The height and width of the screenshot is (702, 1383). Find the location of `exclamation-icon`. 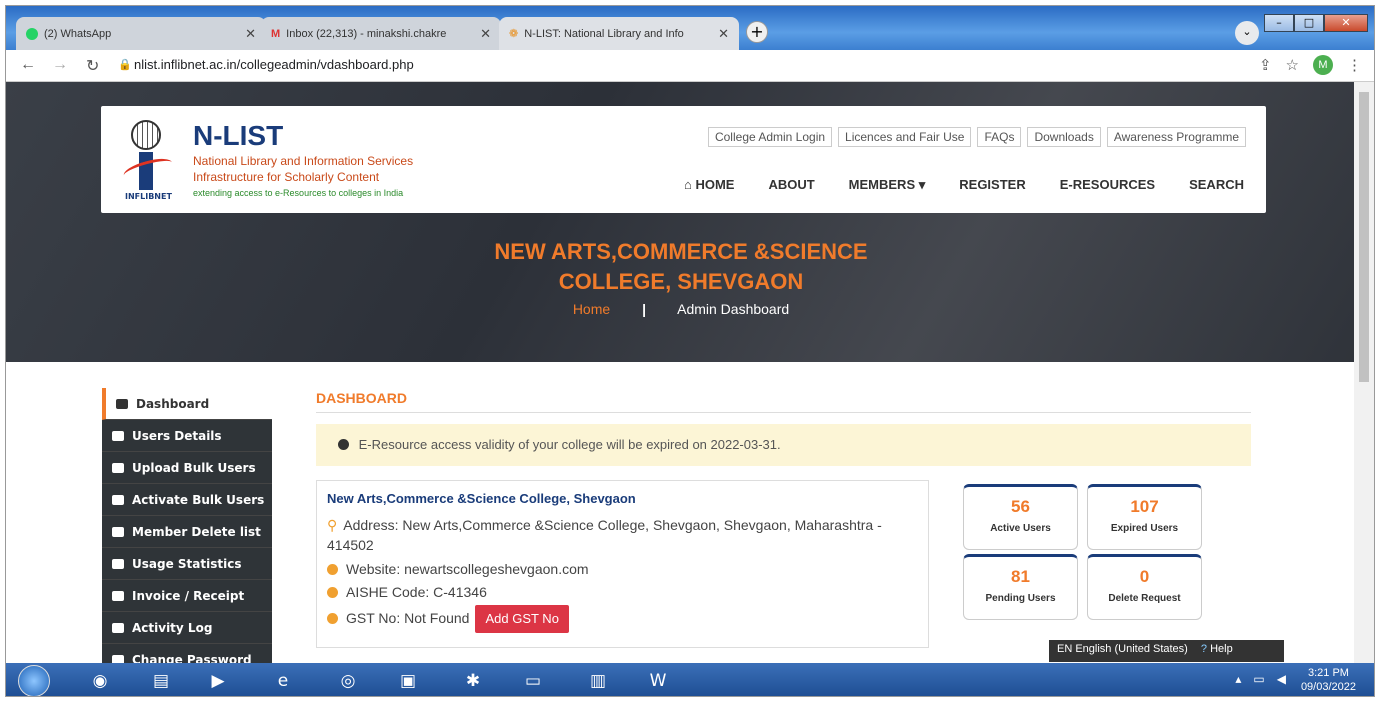

exclamation-icon is located at coordinates (343, 444).